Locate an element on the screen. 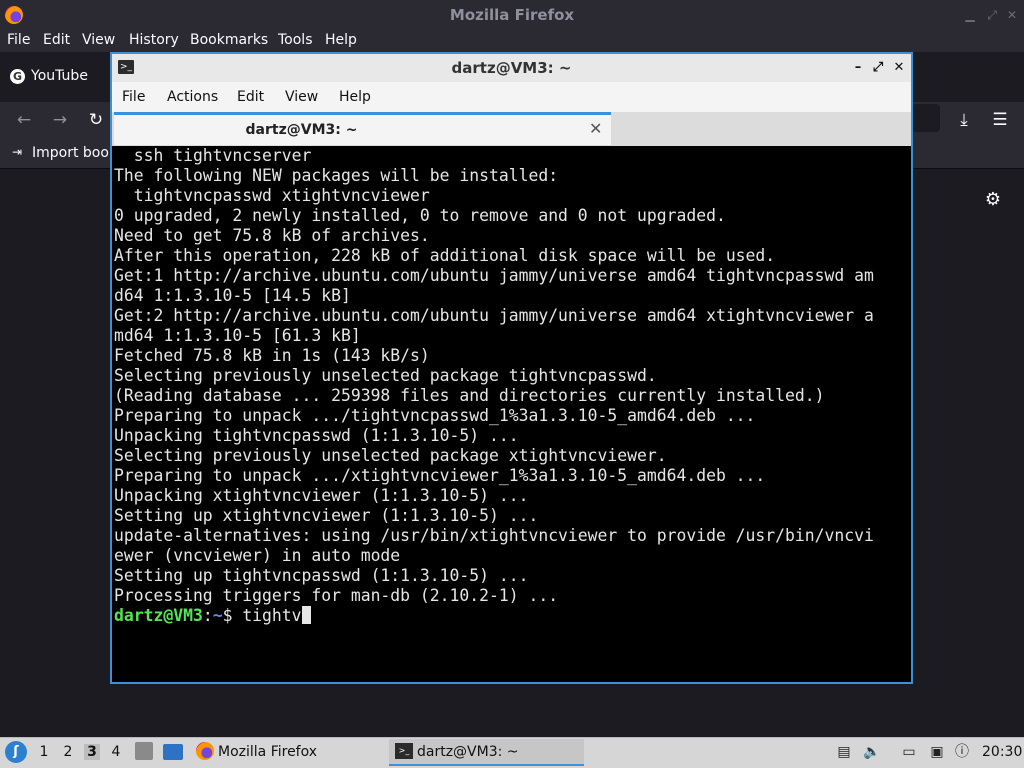 The height and width of the screenshot is (768, 1024). menu-bookmarks: Bookmarks is located at coordinates (229, 40).